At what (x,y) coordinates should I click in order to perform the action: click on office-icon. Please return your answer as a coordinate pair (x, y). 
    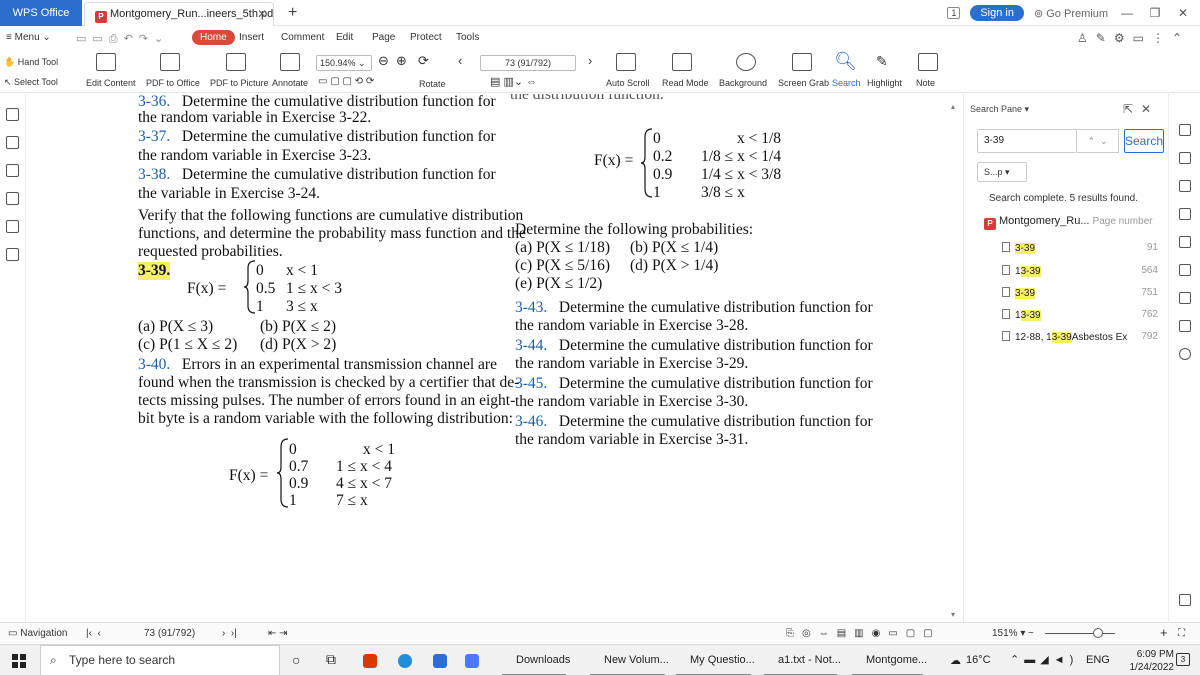
    Looking at the image, I should click on (370, 661).